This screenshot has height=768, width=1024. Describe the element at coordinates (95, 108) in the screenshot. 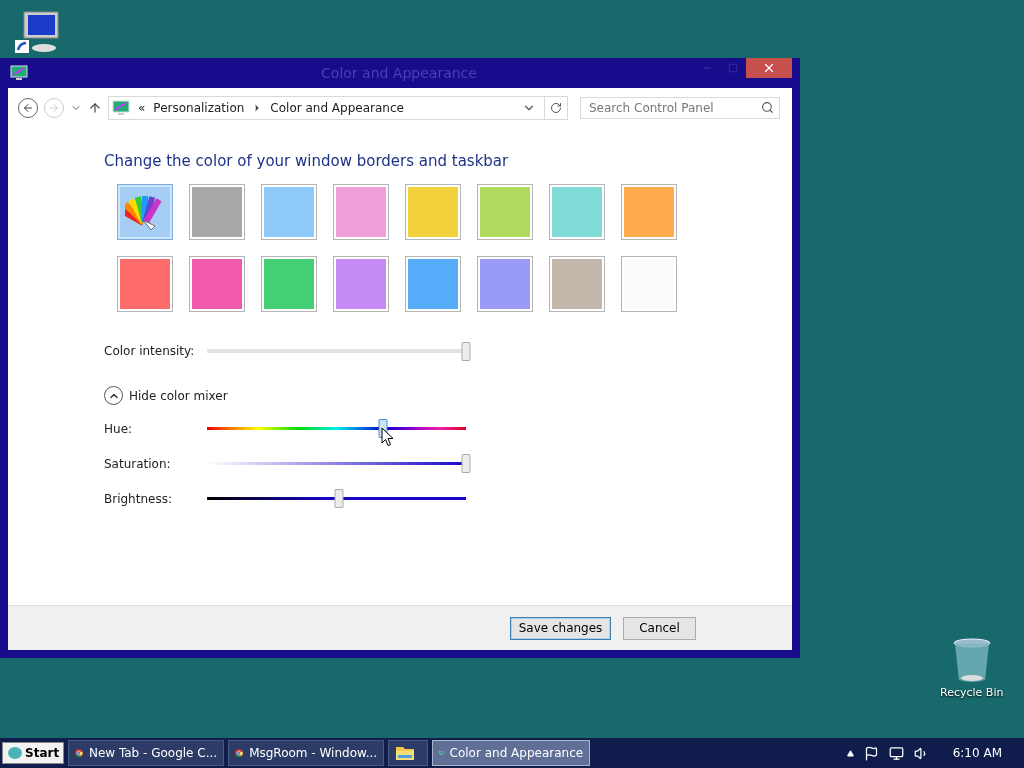

I see `up-button` at that location.